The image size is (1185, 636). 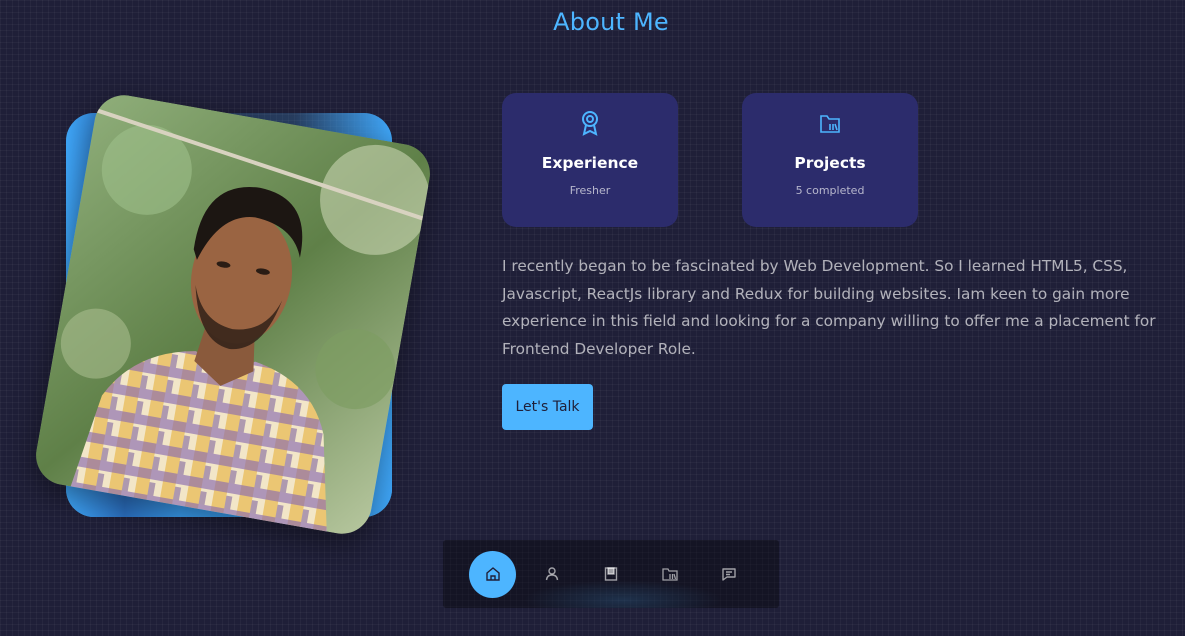 I want to click on award-icon, so click(x=590, y=123).